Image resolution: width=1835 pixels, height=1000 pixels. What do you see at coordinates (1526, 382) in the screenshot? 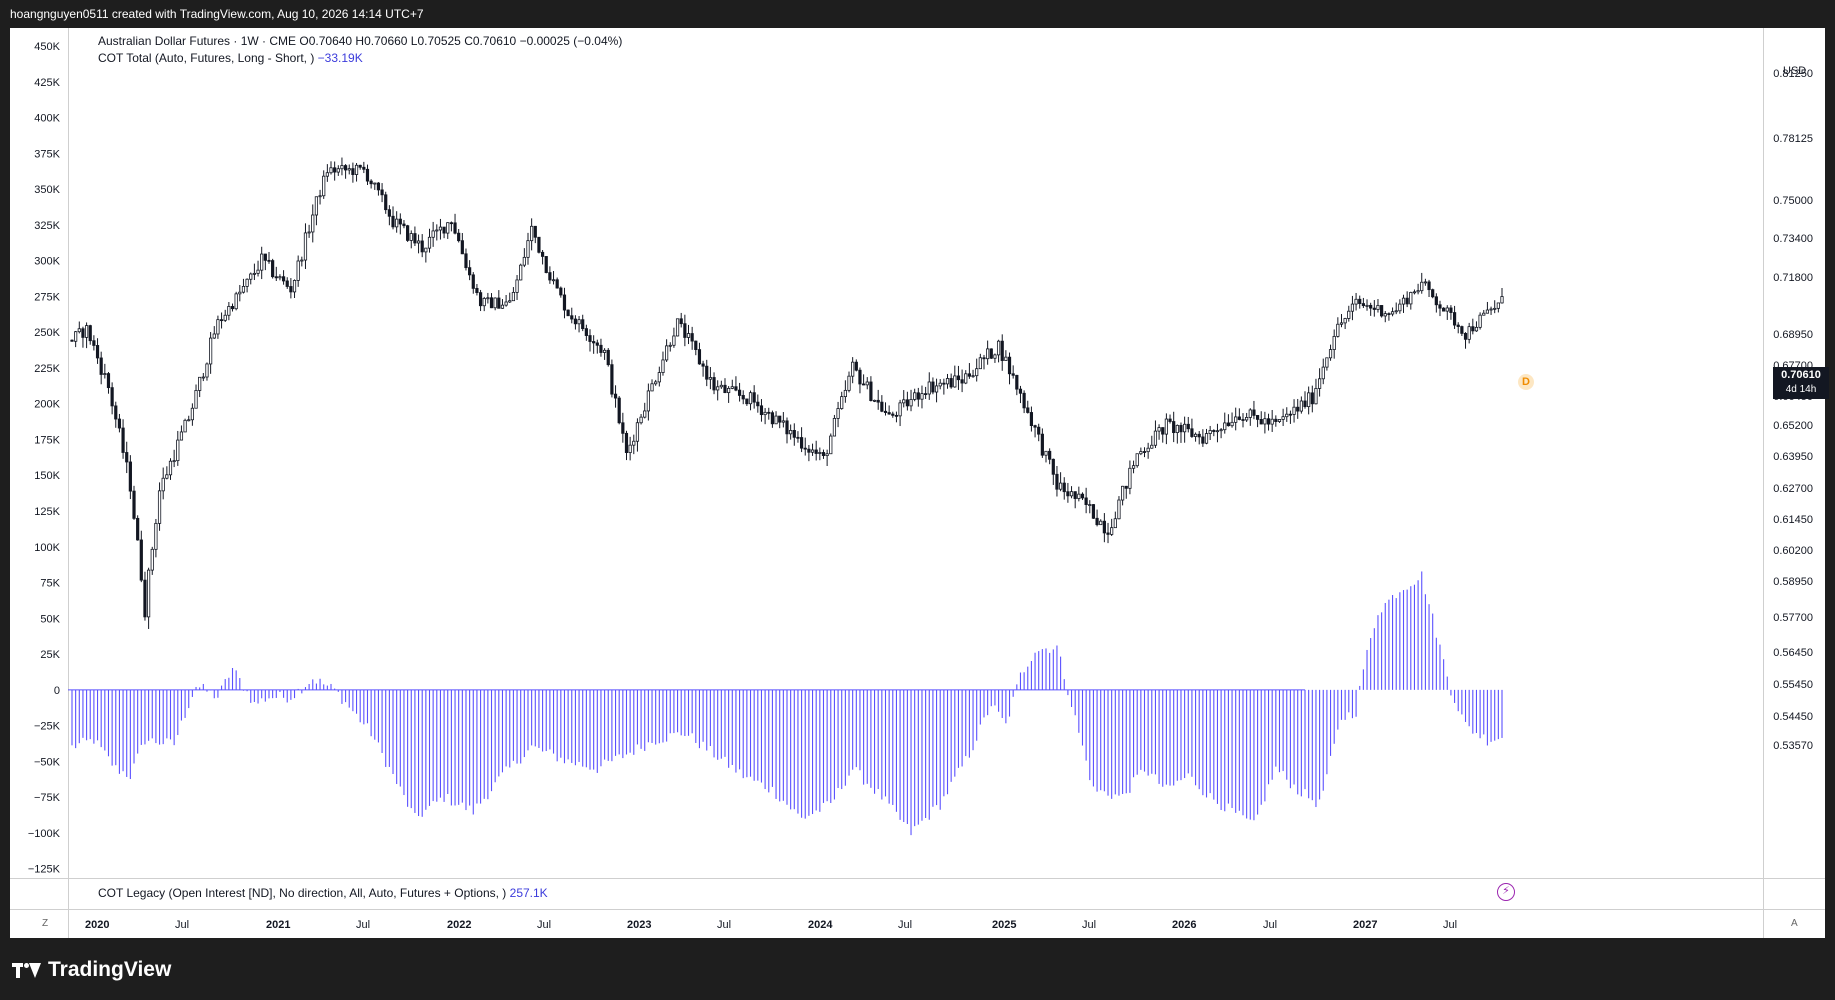
I see `dividend-marker: D` at bounding box center [1526, 382].